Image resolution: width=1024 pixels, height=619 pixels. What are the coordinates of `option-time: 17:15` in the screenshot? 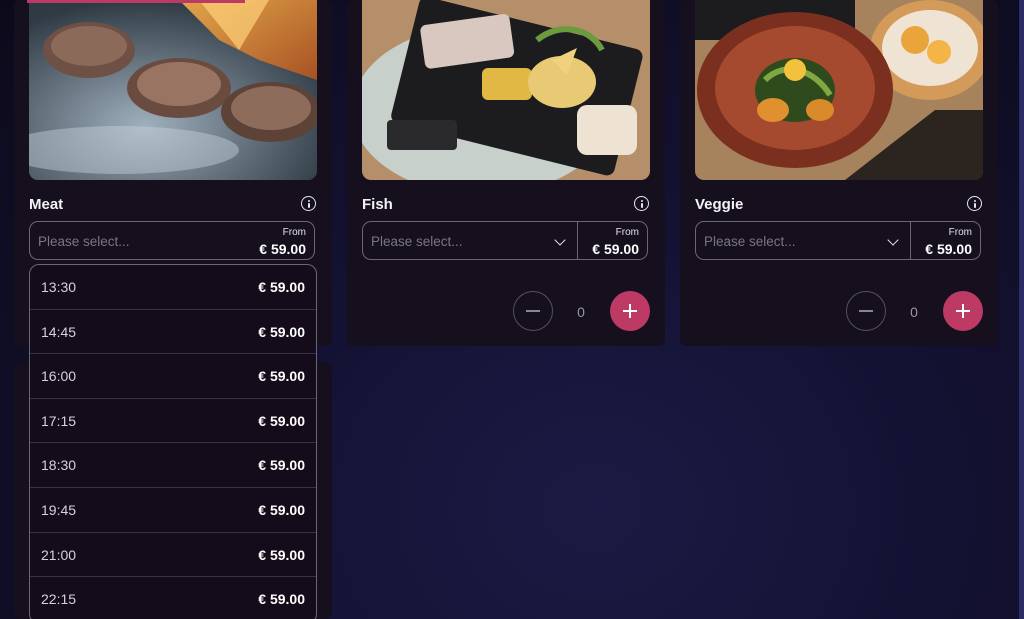 It's located at (59, 420).